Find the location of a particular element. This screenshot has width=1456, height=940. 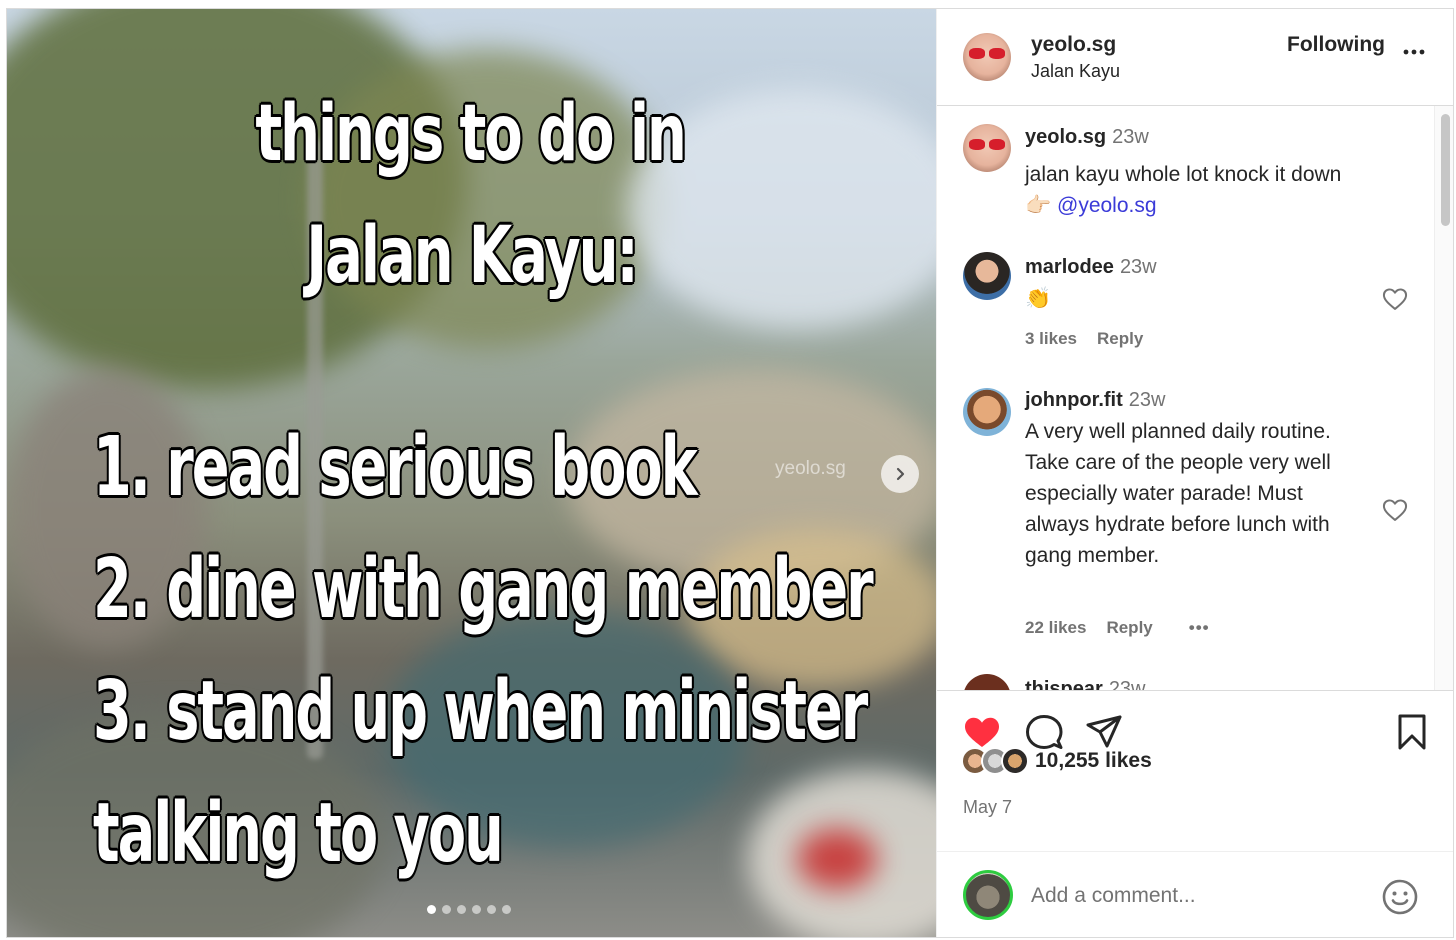

comment-input is located at coordinates (1201, 896).